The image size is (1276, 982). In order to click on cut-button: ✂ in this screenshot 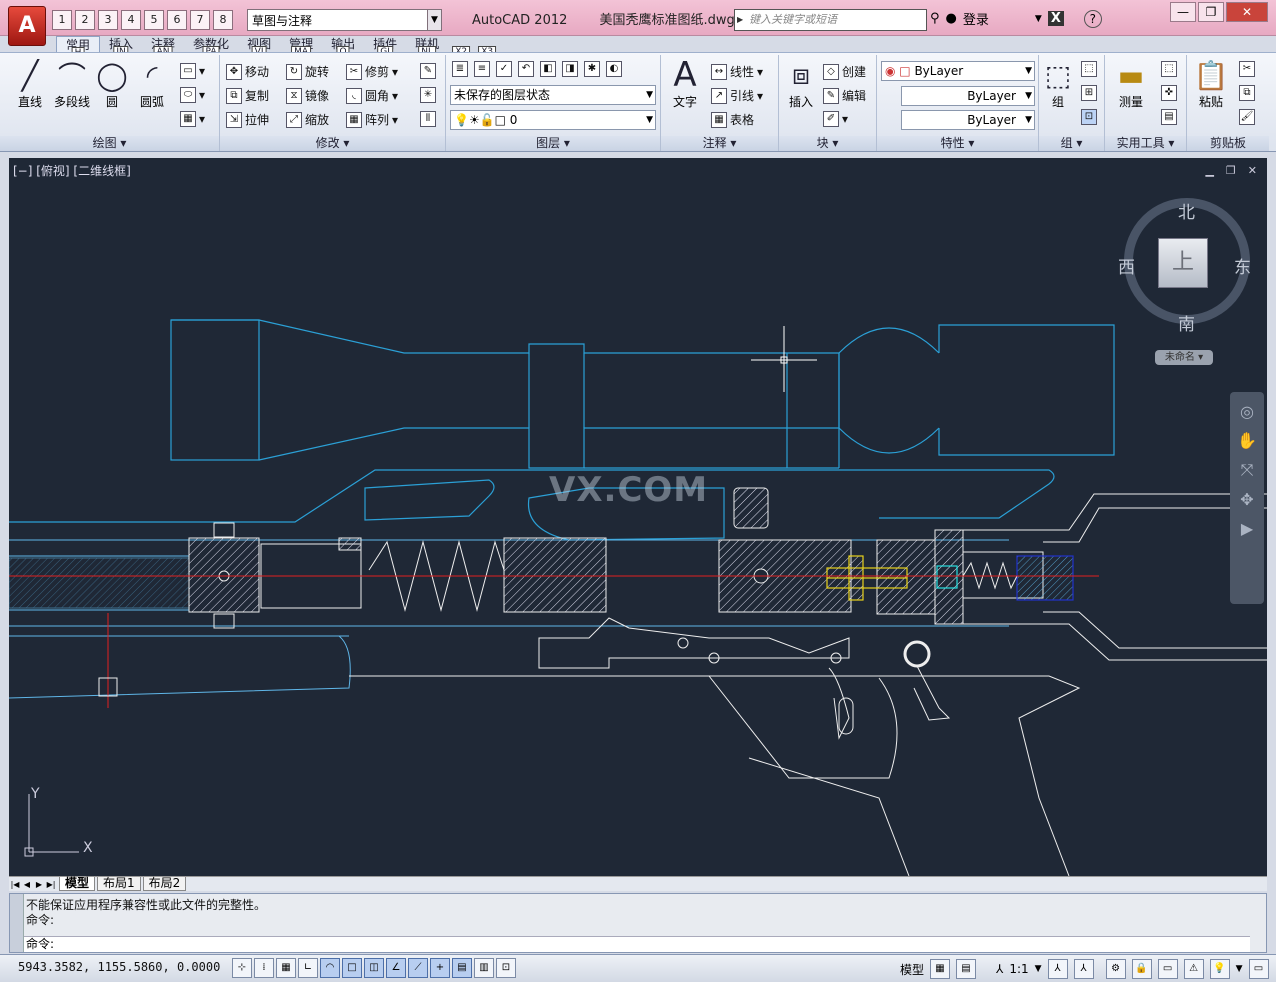, I will do `click(1247, 69)`.